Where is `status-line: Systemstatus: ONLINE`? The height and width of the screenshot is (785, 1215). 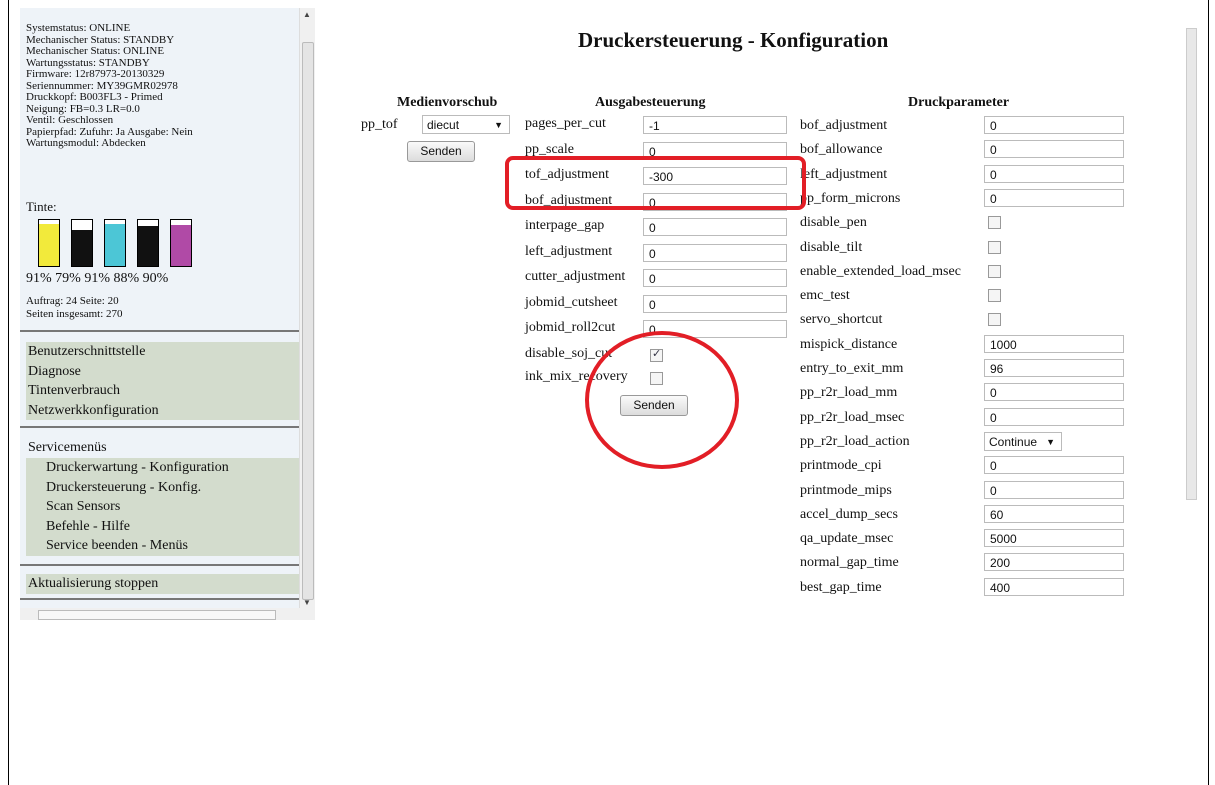 status-line: Systemstatus: ONLINE is located at coordinates (78, 28).